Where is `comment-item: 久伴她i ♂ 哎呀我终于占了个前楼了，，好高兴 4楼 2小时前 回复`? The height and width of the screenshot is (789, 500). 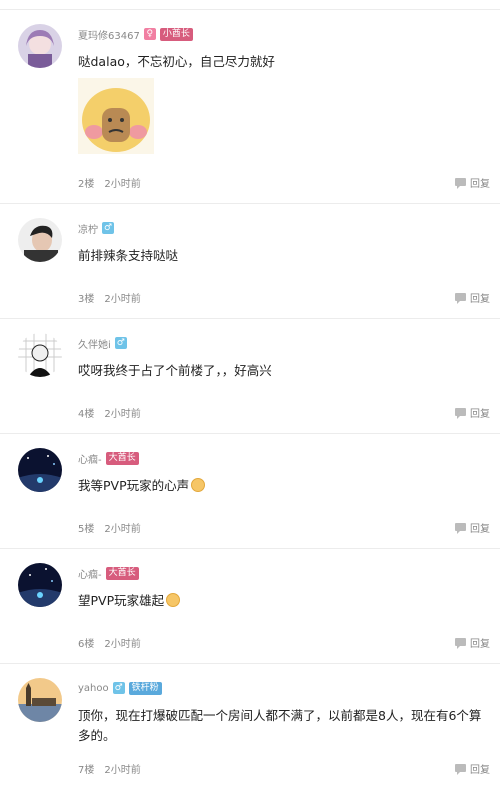
comment-item: 久伴她i ♂ 哎呀我终于占了个前楼了，，好高兴 4楼 2小时前 回复 is located at coordinates (250, 376).